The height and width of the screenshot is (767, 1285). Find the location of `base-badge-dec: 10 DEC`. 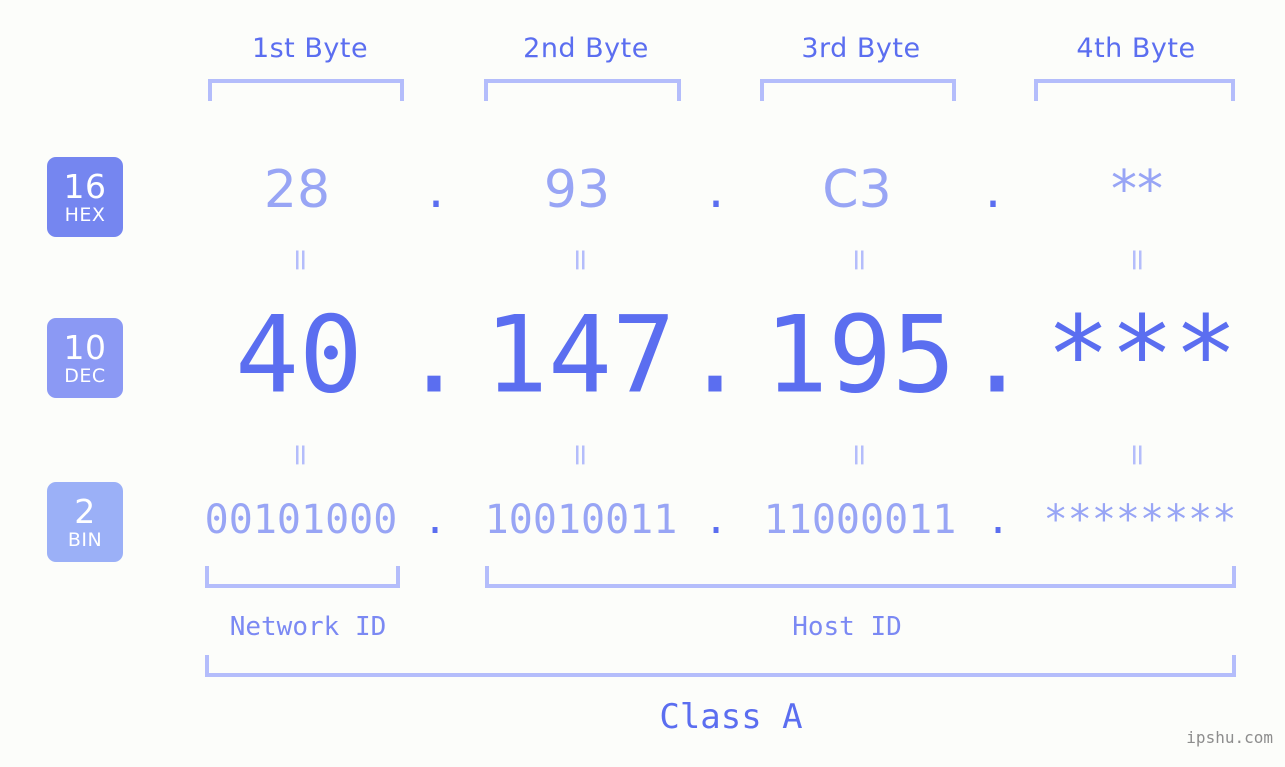

base-badge-dec: 10 DEC is located at coordinates (85, 358).